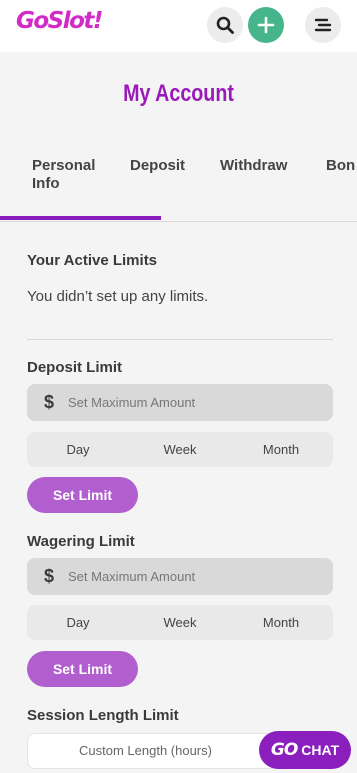  I want to click on menu-icon, so click(323, 25).